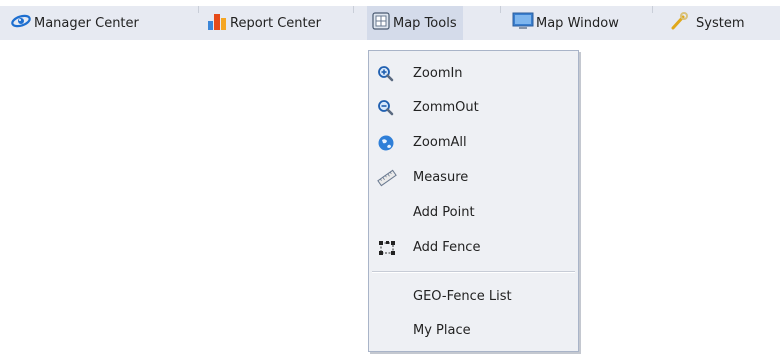 The width and height of the screenshot is (780, 356). Describe the element at coordinates (381, 23) in the screenshot. I see `map-tools-icon` at that location.